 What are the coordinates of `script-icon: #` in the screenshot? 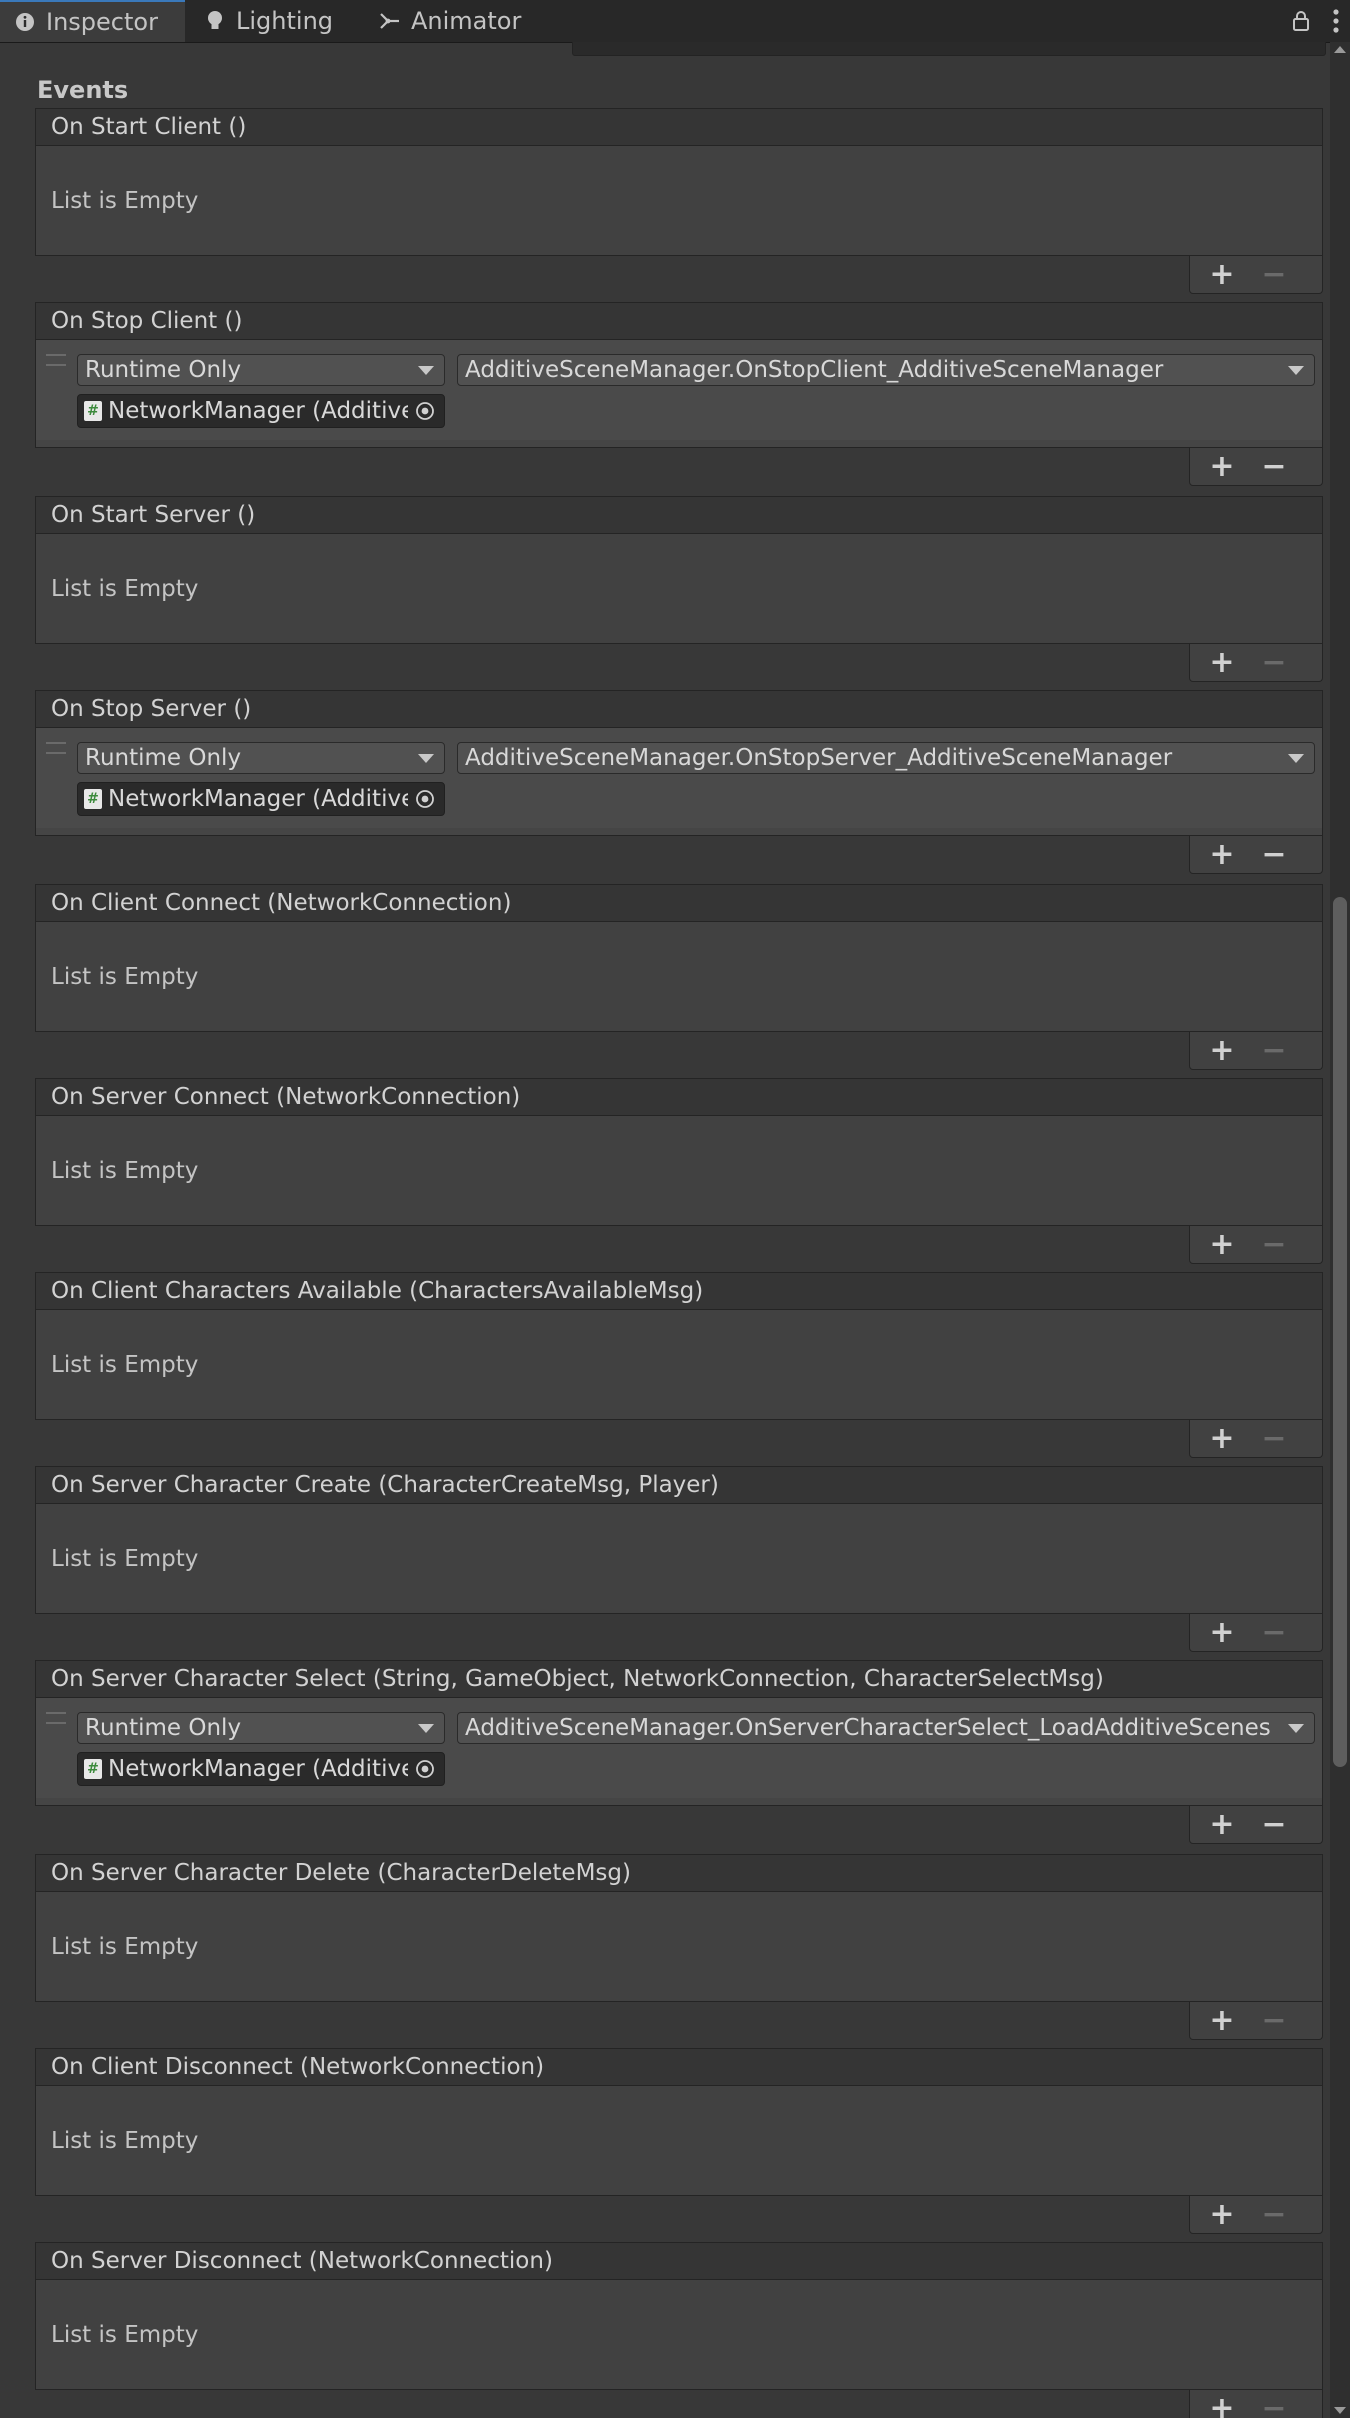 It's located at (93, 799).